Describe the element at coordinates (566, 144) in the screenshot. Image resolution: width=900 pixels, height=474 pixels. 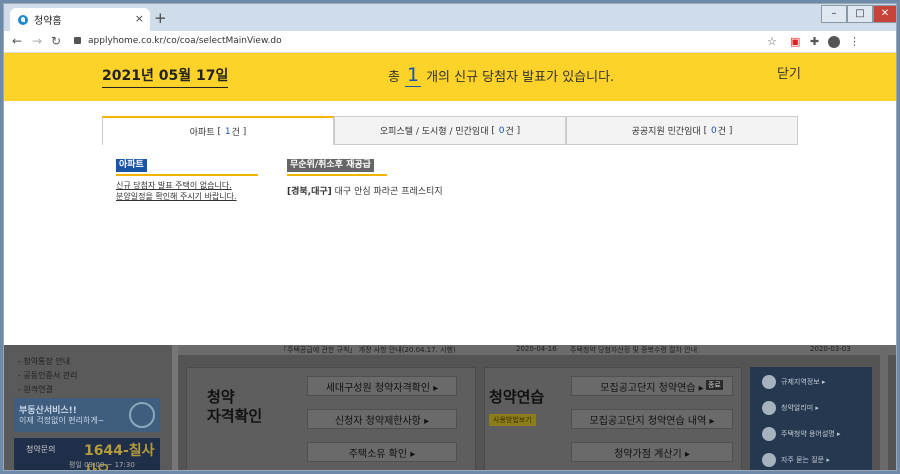
I see `tabs-divider` at that location.